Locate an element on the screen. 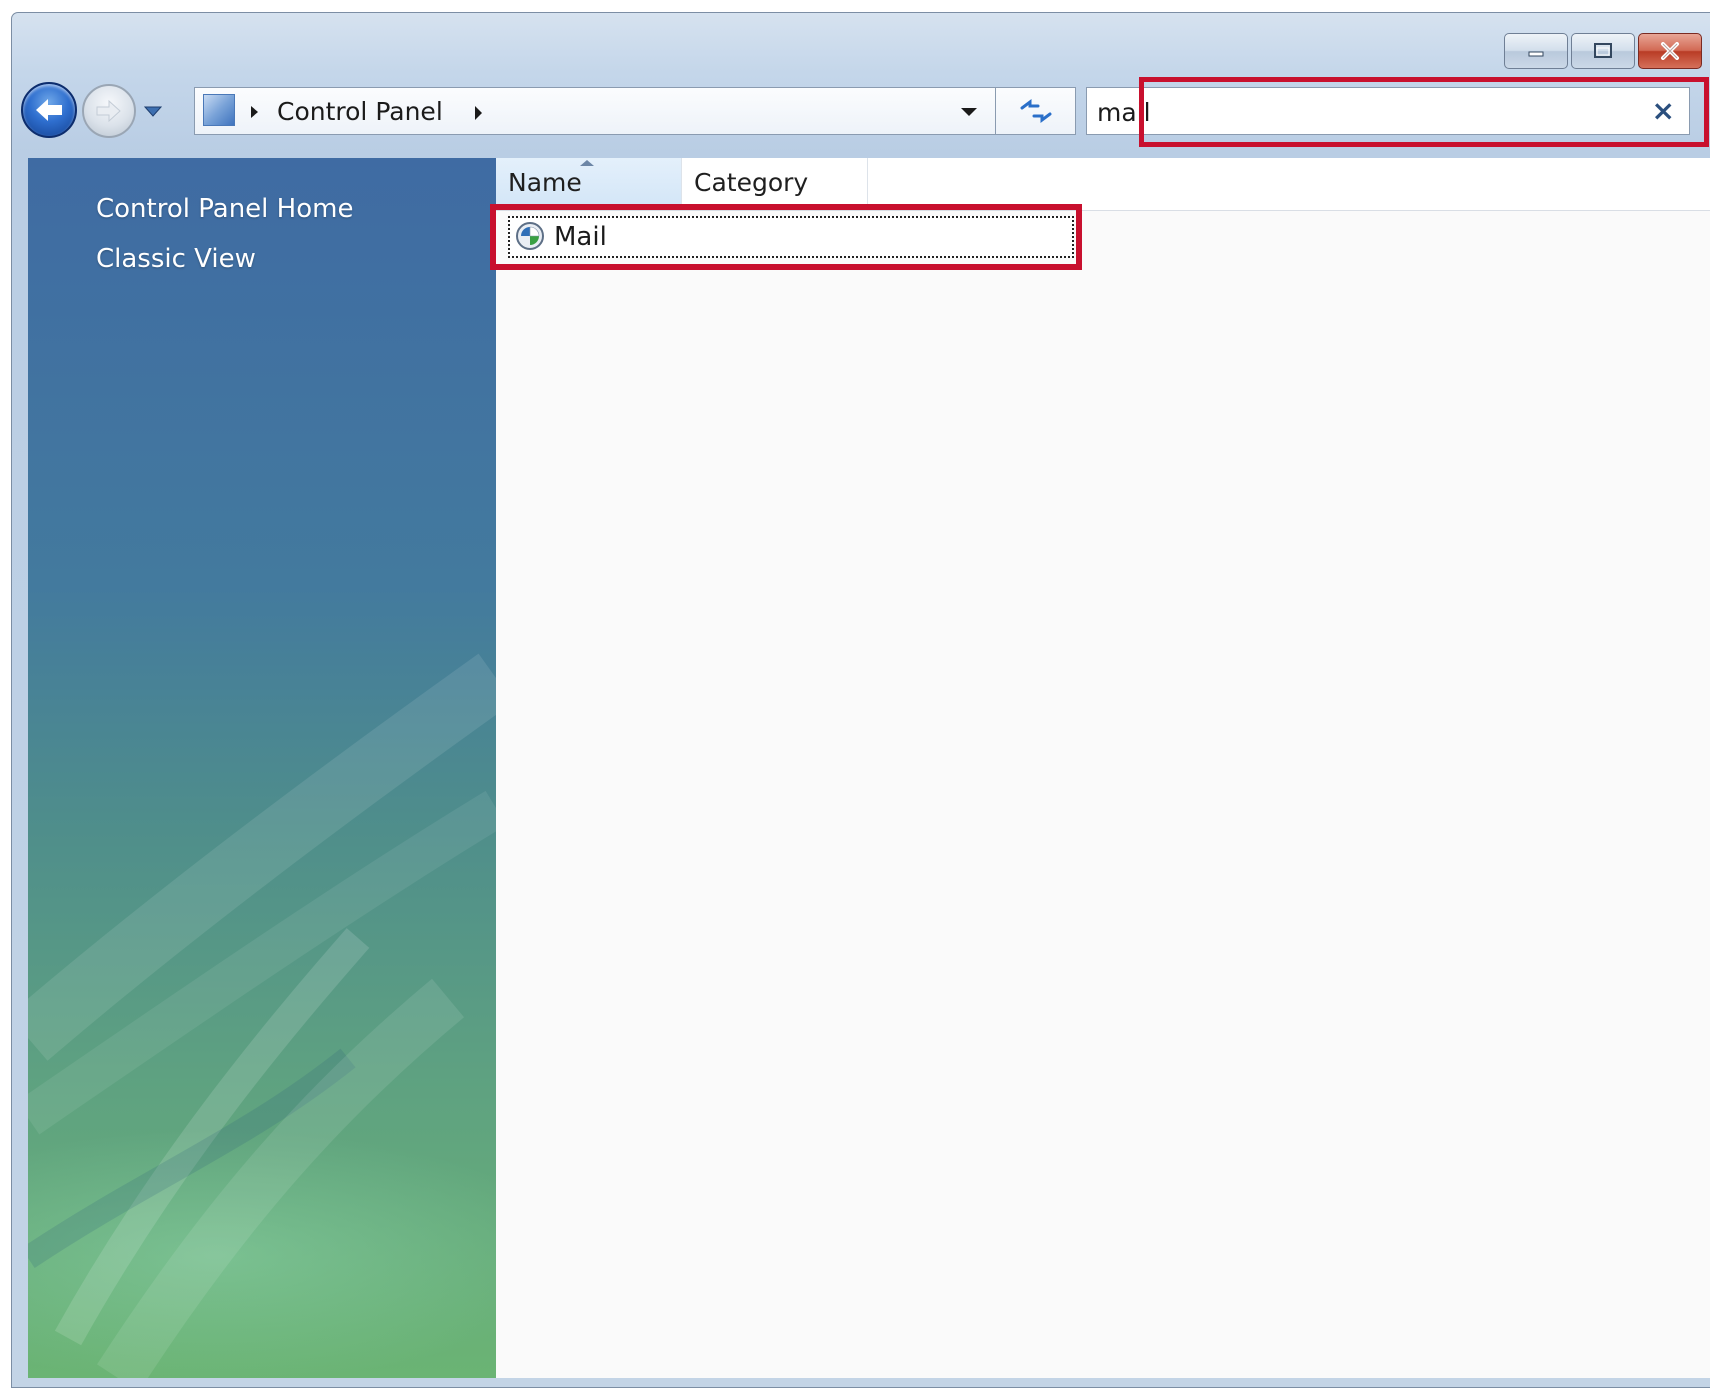 Image resolution: width=1710 pixels, height=1388 pixels. sort-ascending-icon is located at coordinates (587, 163).